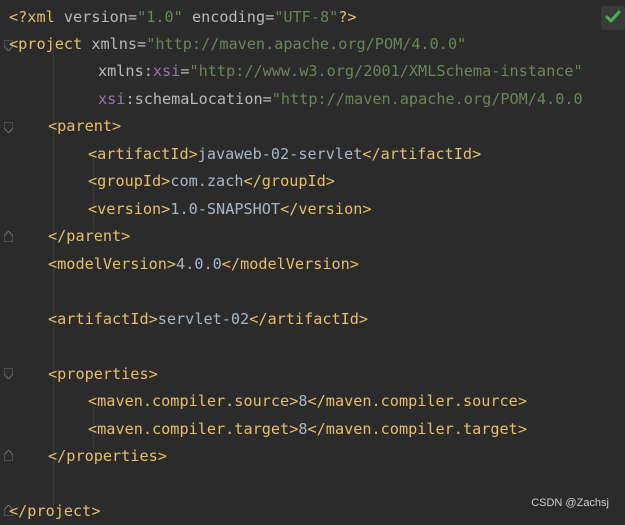 The width and height of the screenshot is (625, 525). I want to click on code-line-7: <groupId>com.zach</groupId>, so click(211, 181).